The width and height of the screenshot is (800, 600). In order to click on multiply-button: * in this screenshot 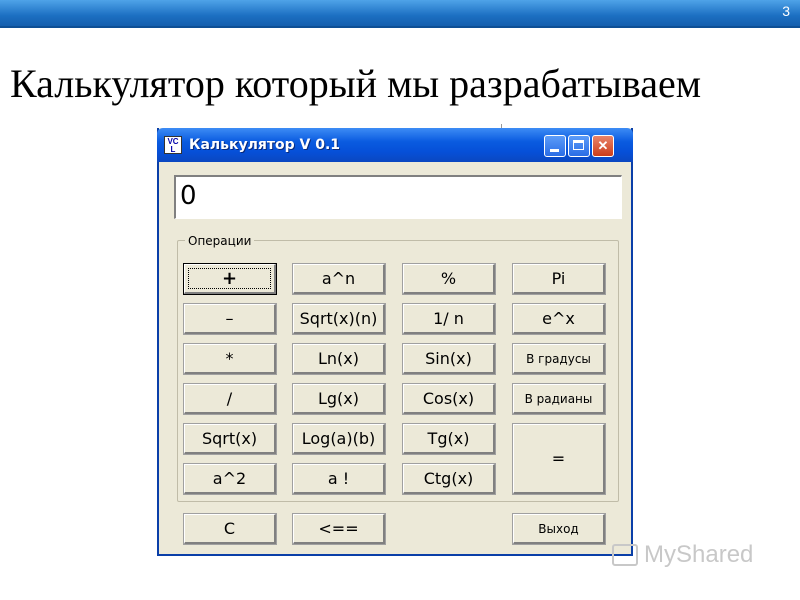, I will do `click(230, 359)`.